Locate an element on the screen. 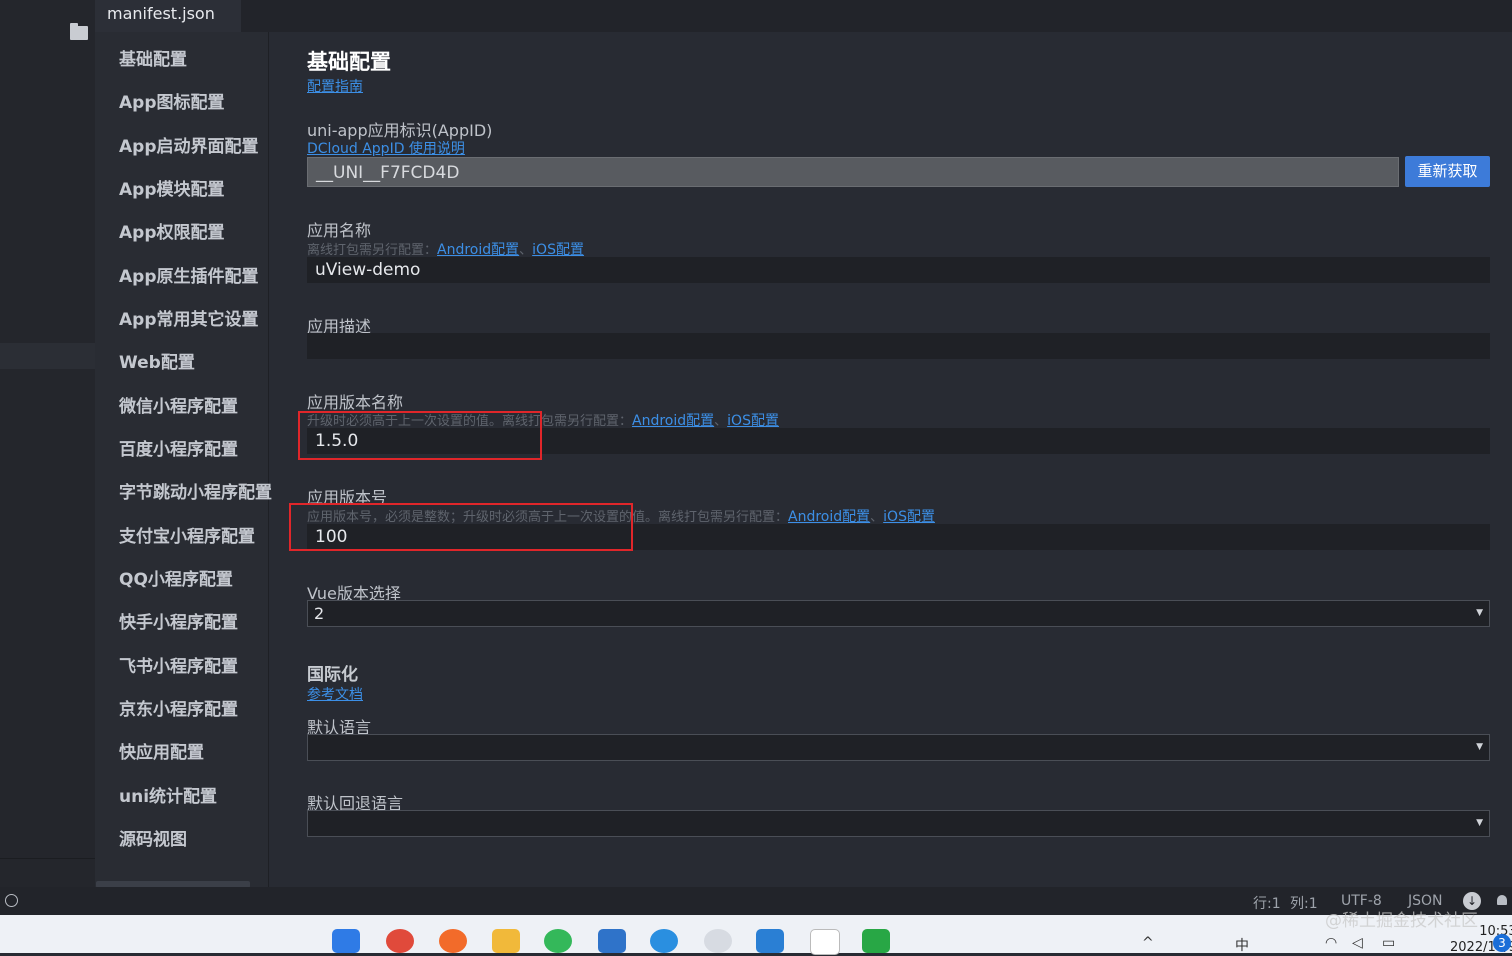 The height and width of the screenshot is (956, 1512). wechat-icon is located at coordinates (558, 941).